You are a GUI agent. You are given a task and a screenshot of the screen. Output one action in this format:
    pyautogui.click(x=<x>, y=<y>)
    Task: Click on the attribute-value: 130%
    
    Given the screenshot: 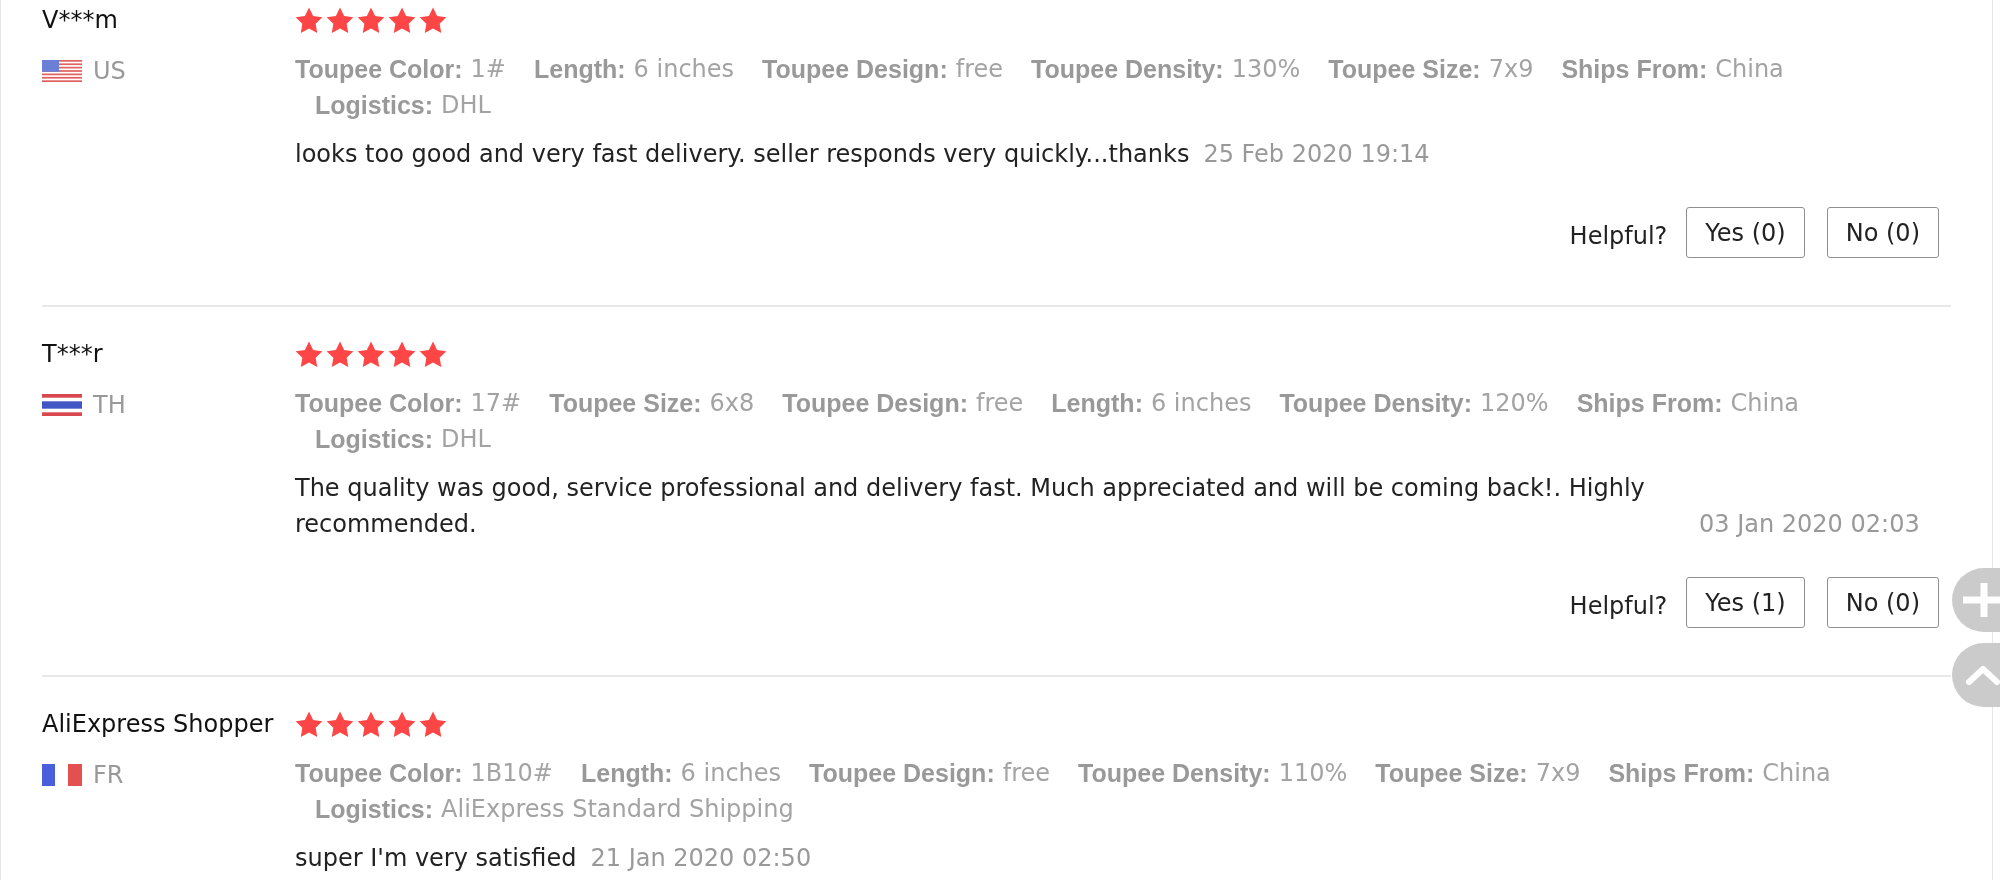 What is the action you would take?
    pyautogui.click(x=1266, y=69)
    